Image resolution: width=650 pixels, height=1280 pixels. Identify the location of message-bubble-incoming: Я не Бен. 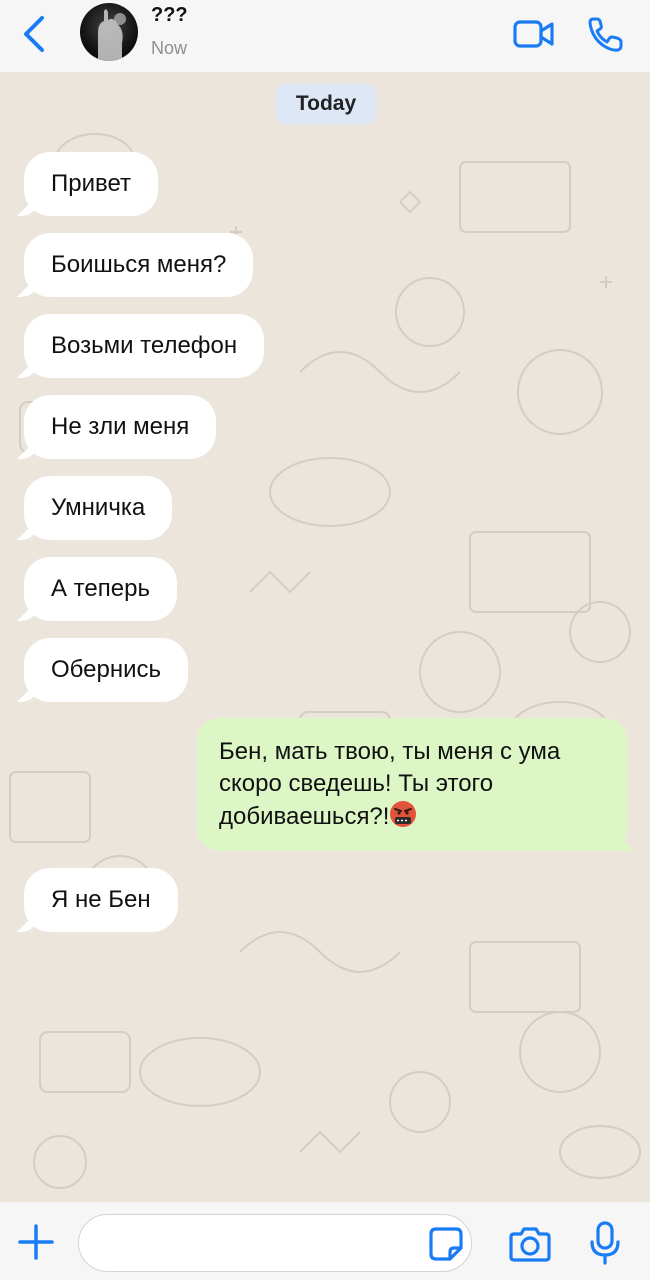
(101, 900).